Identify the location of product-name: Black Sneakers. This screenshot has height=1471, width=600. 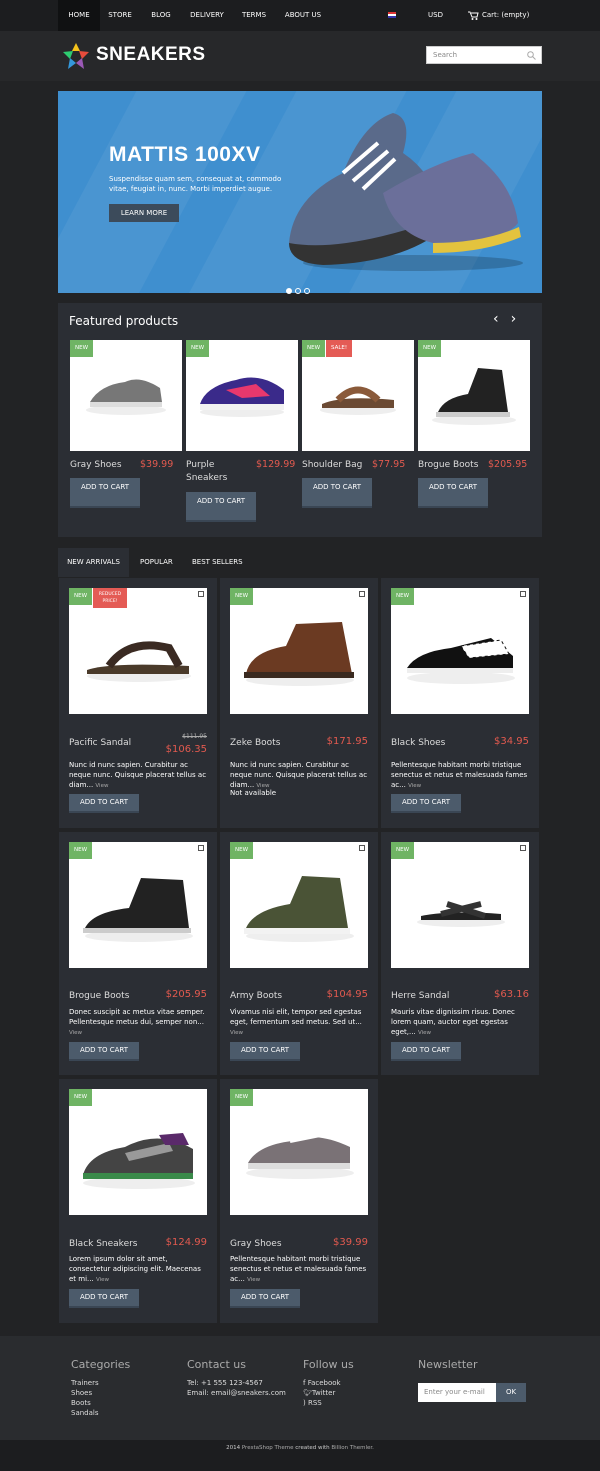
(103, 1244).